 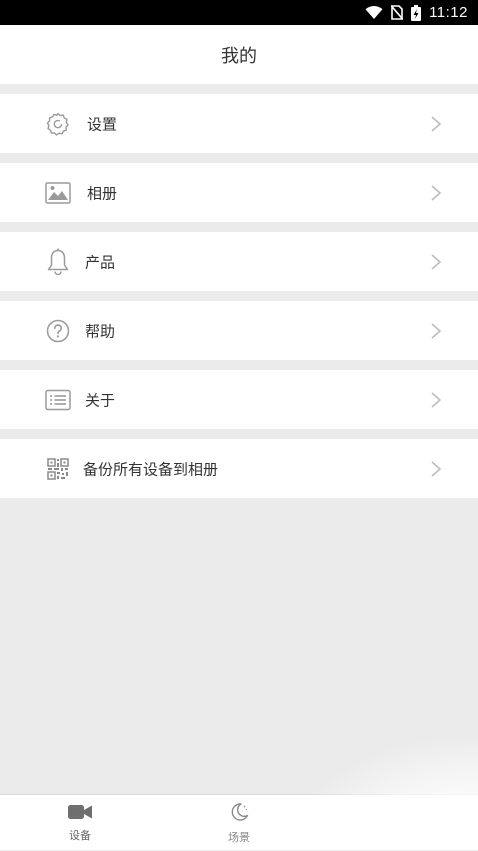 I want to click on moon-icon, so click(x=239, y=814).